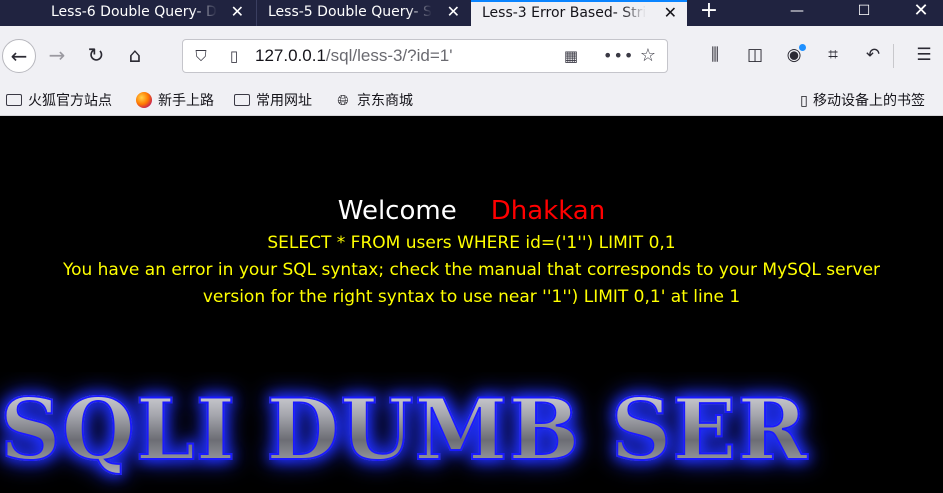  I want to click on tab-title: Less-6 Double Query- D, so click(134, 12).